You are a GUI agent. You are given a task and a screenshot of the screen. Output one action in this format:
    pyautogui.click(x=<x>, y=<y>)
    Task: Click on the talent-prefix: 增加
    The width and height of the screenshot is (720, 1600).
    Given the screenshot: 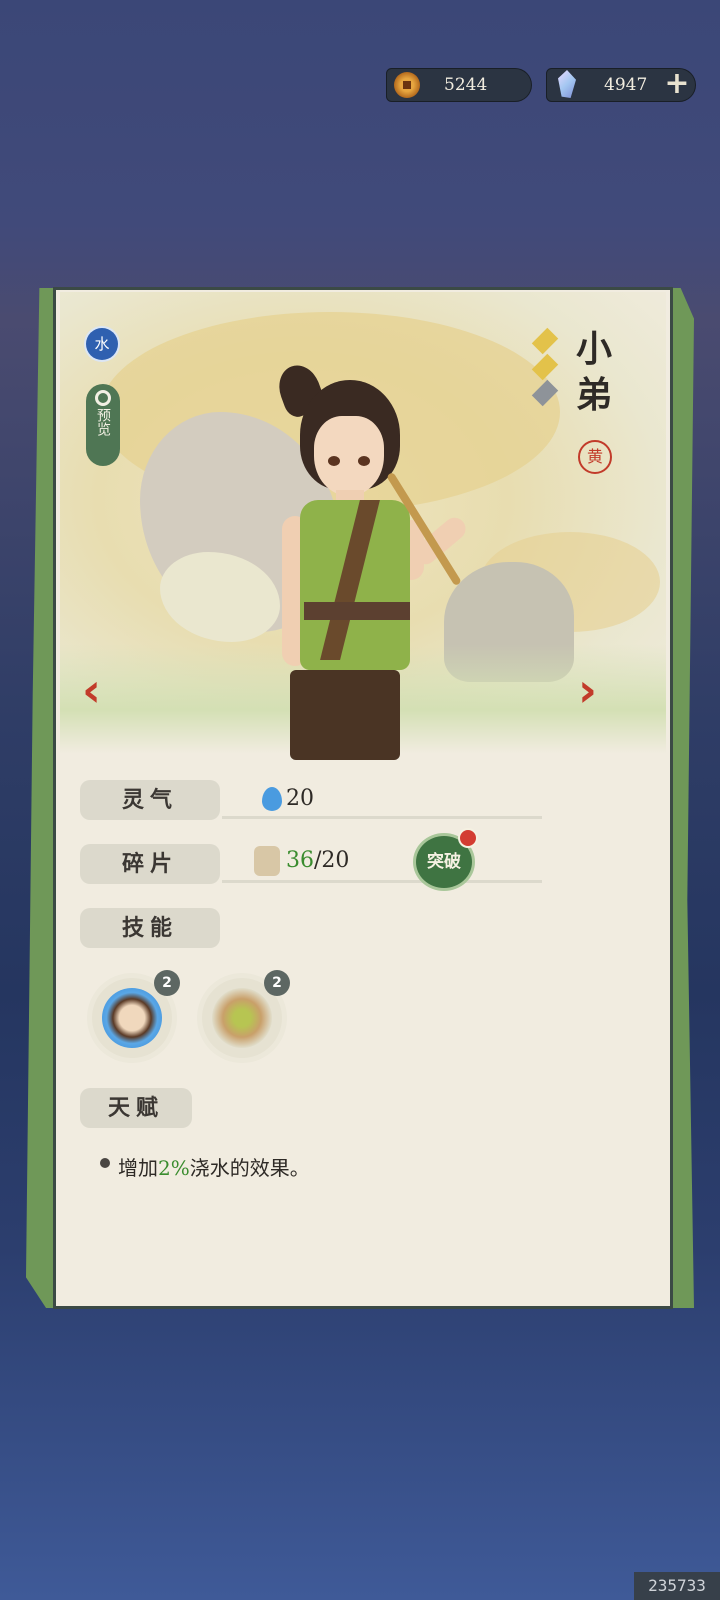 What is the action you would take?
    pyautogui.click(x=138, y=1168)
    